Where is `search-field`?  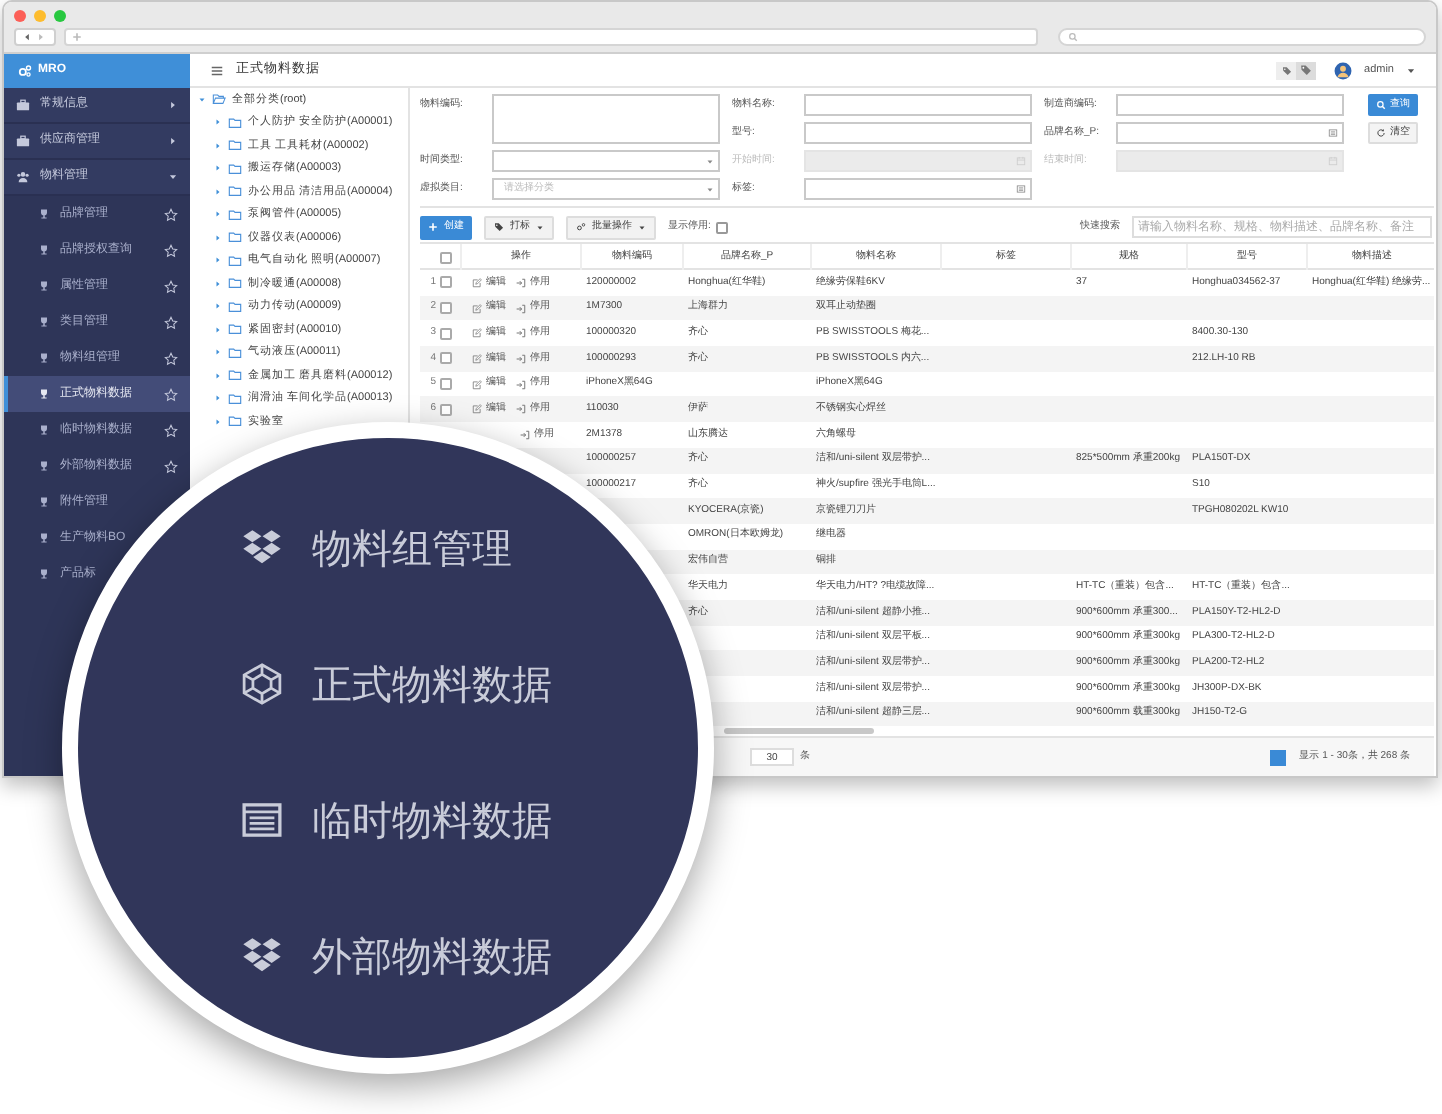
search-field is located at coordinates (1241, 37).